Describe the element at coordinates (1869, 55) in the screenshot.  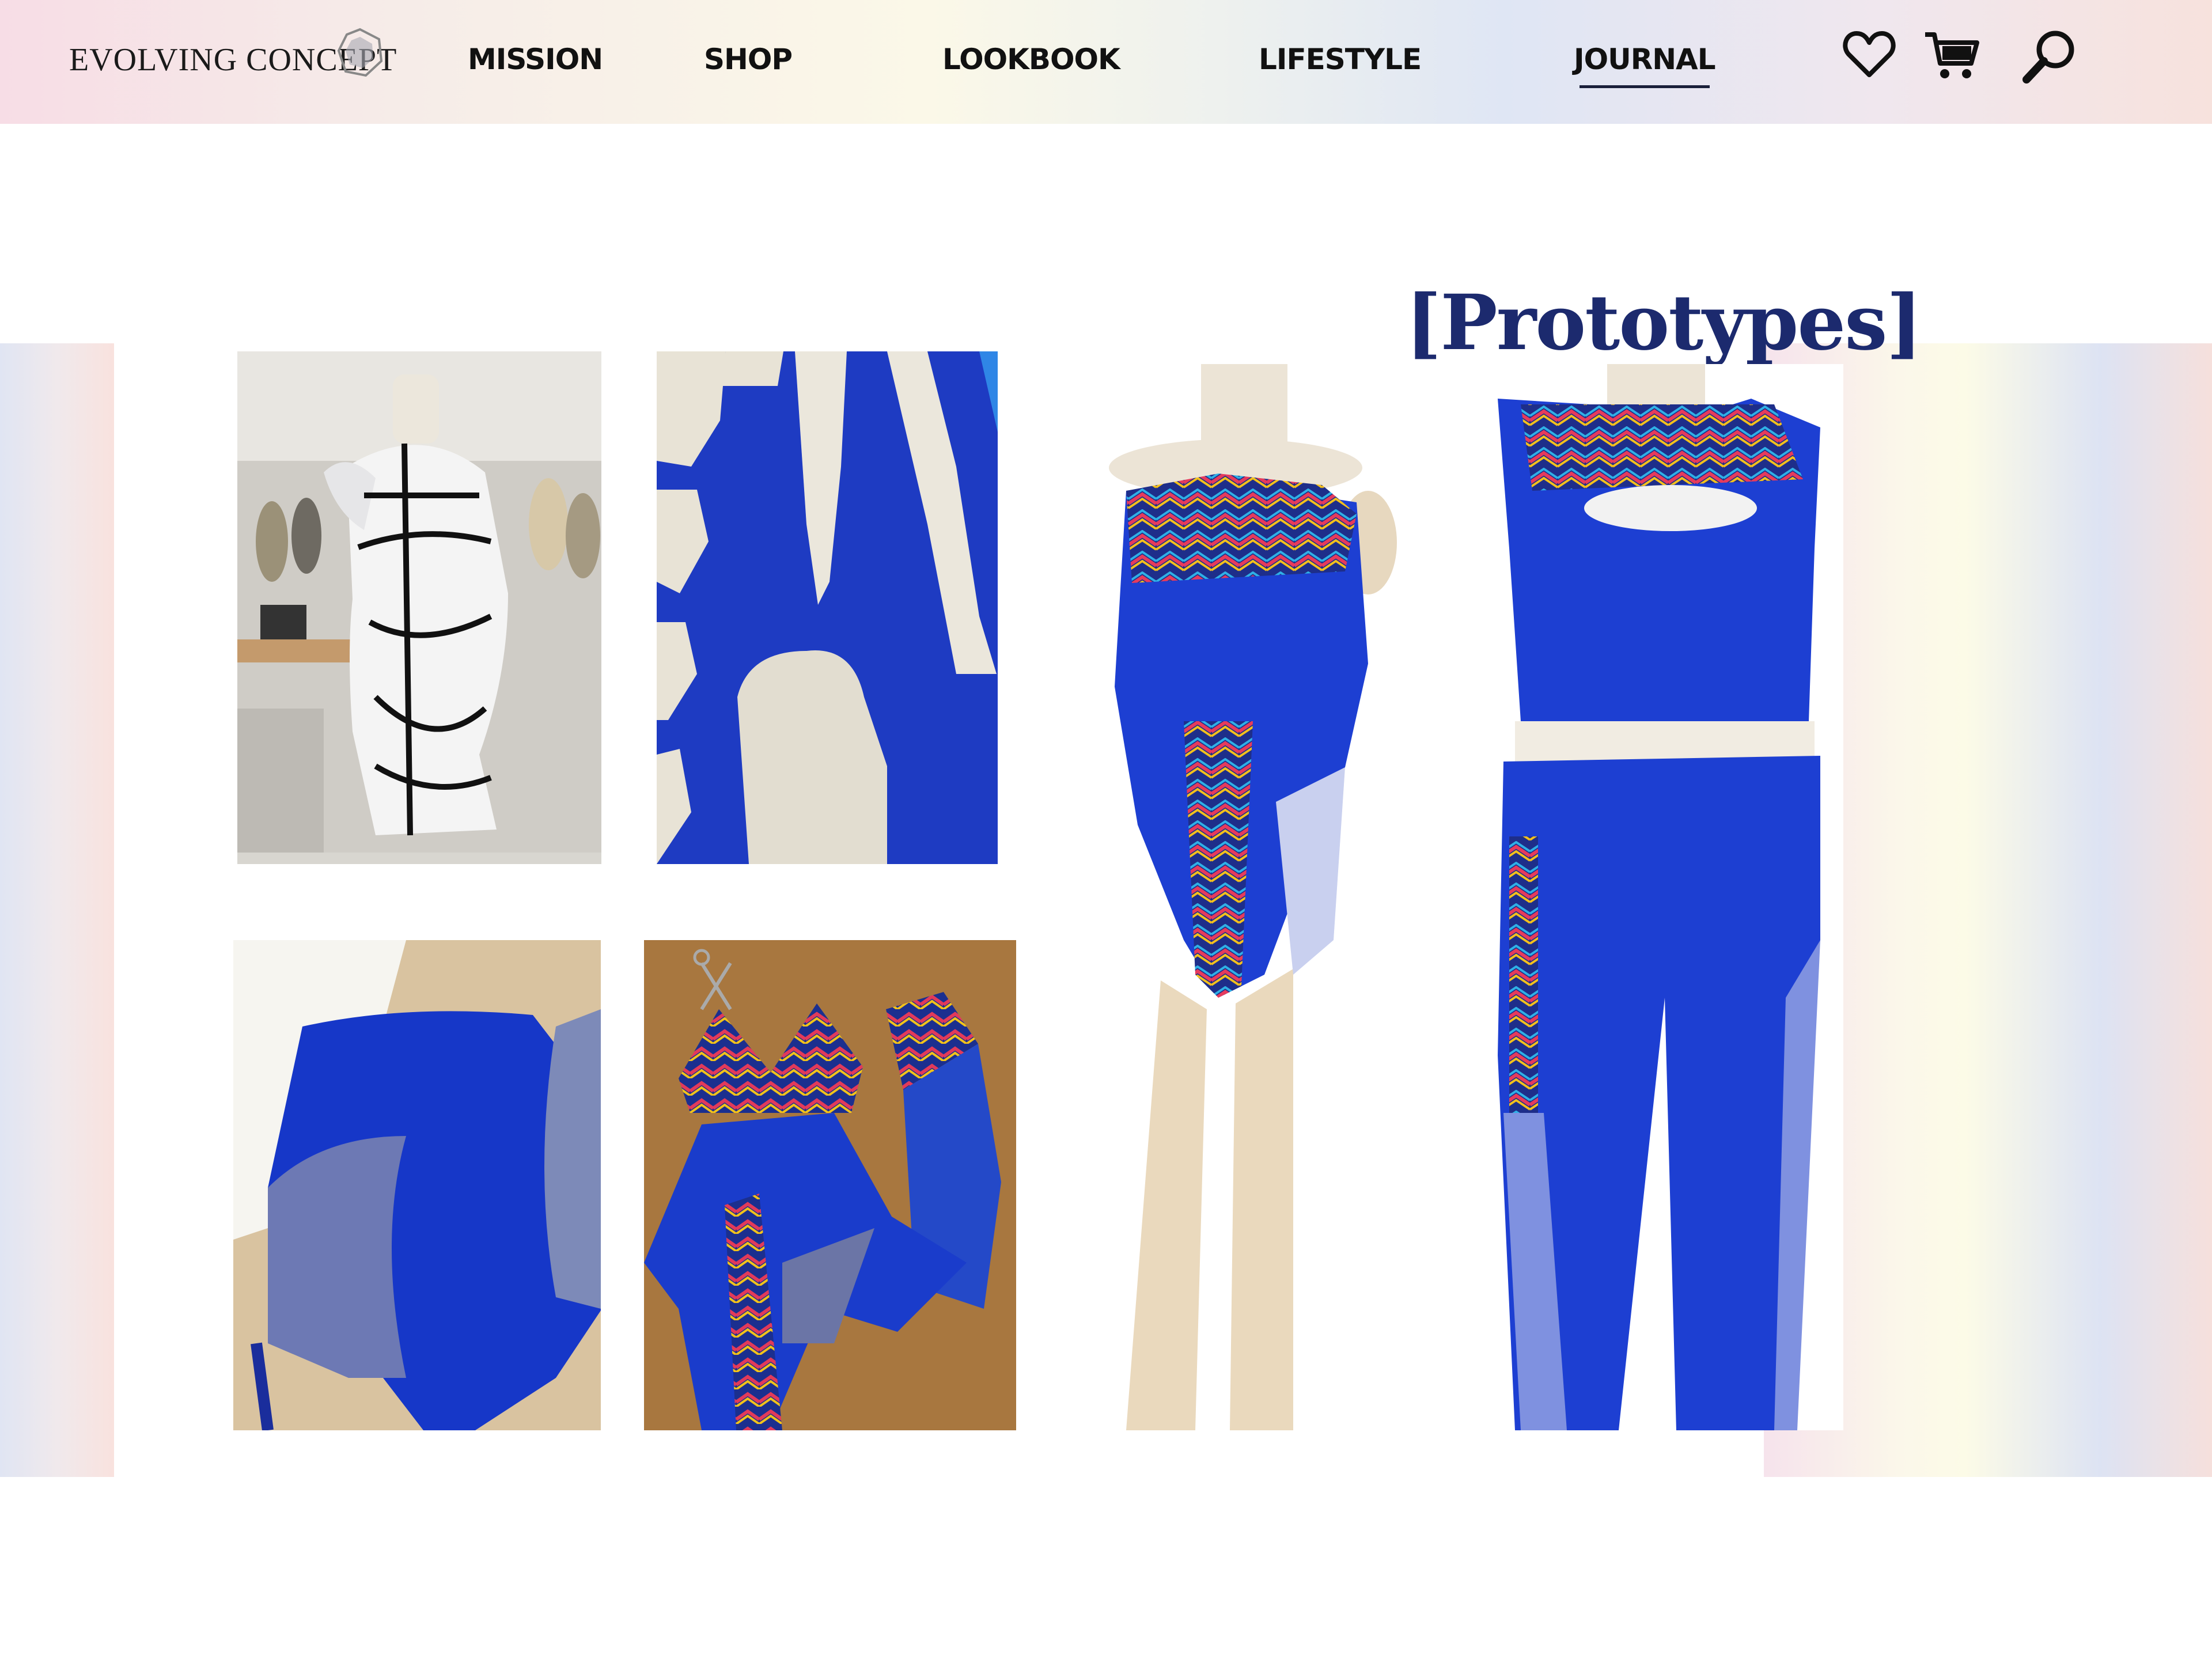
I see `heart-icon` at that location.